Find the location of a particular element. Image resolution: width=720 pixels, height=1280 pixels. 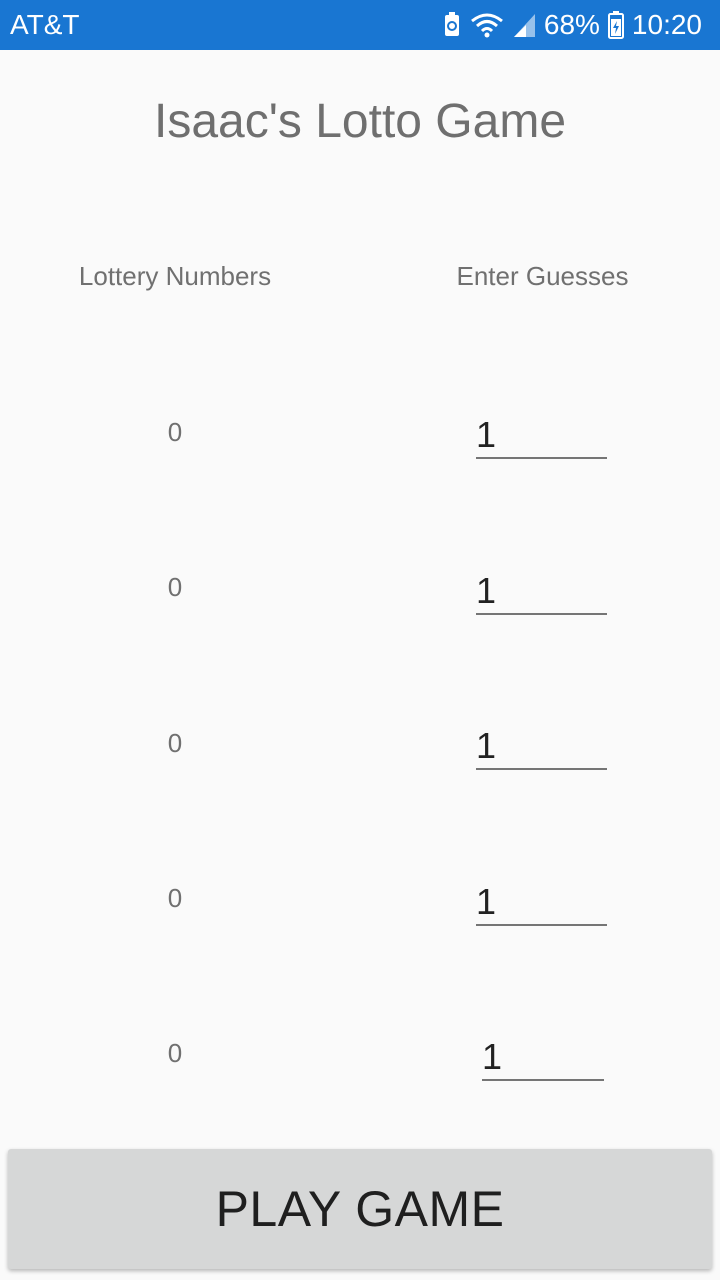

lottery-numbers-header: Lottery Numbers is located at coordinates (175, 276).